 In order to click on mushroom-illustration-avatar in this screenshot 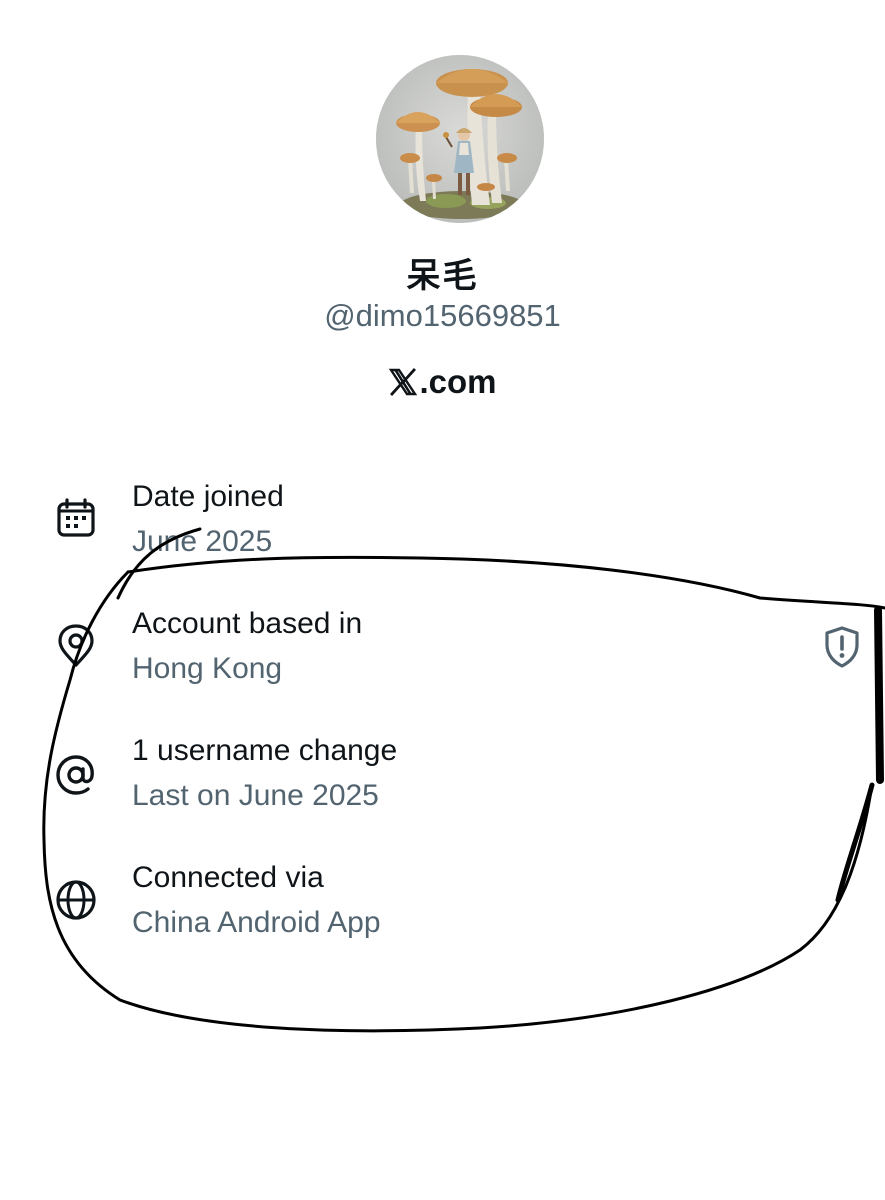, I will do `click(460, 139)`.